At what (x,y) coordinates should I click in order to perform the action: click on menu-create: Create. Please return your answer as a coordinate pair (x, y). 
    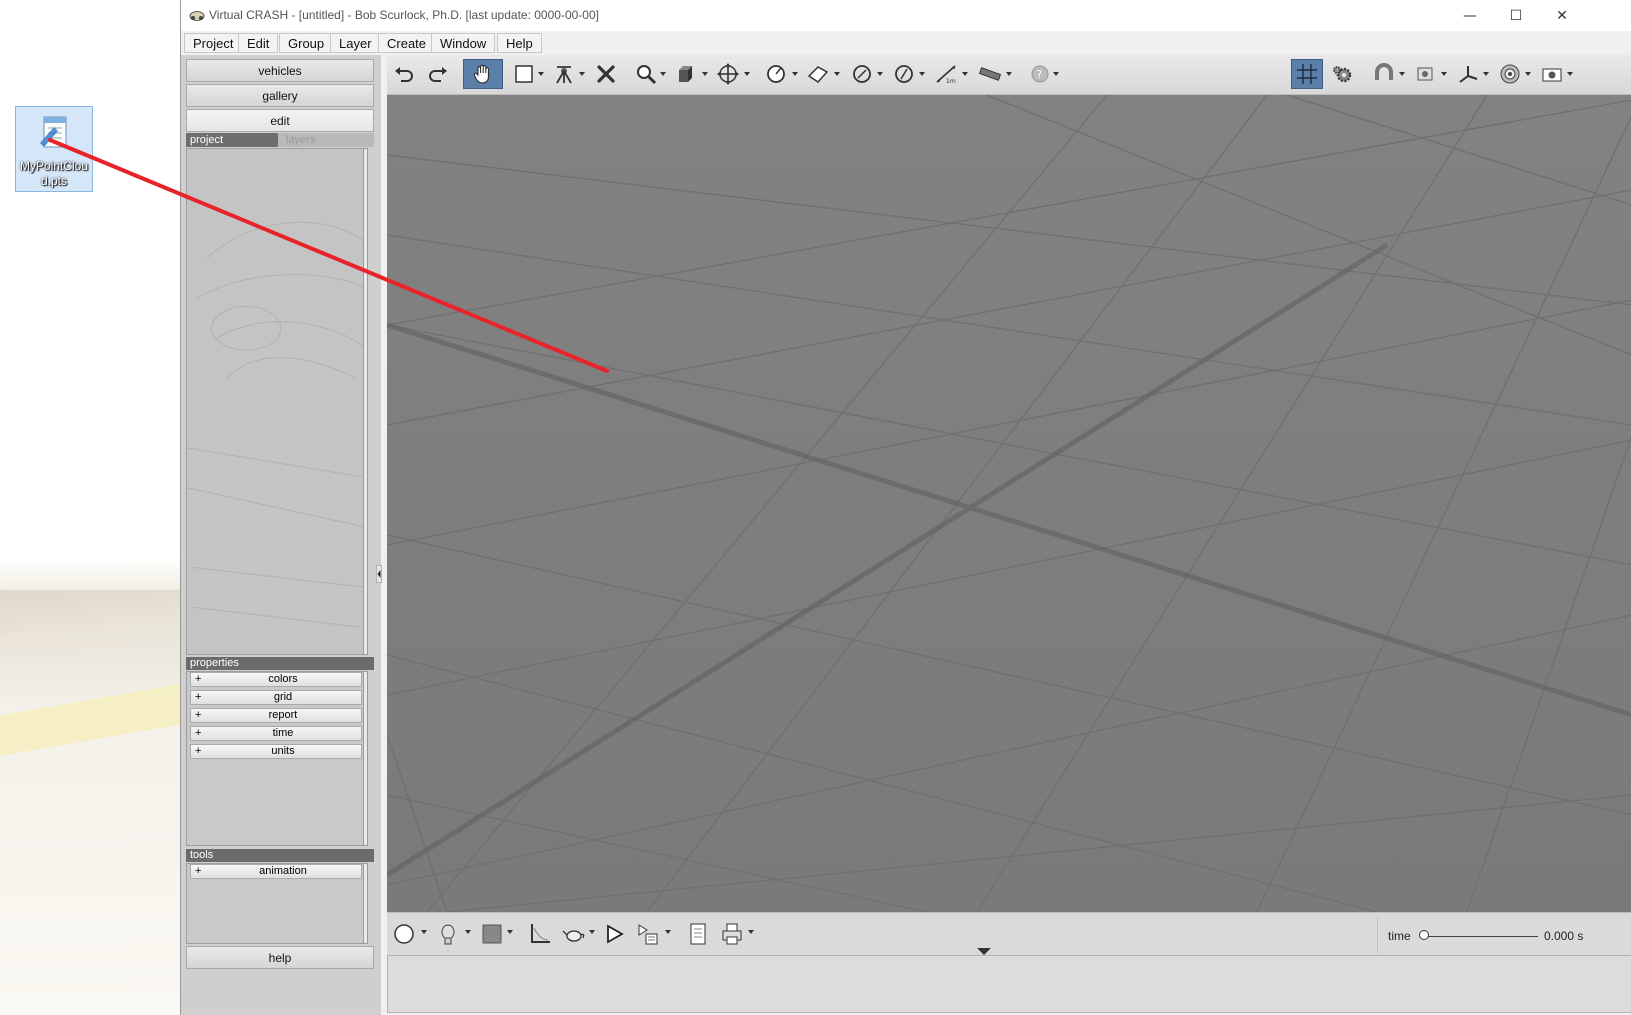
    Looking at the image, I should click on (407, 43).